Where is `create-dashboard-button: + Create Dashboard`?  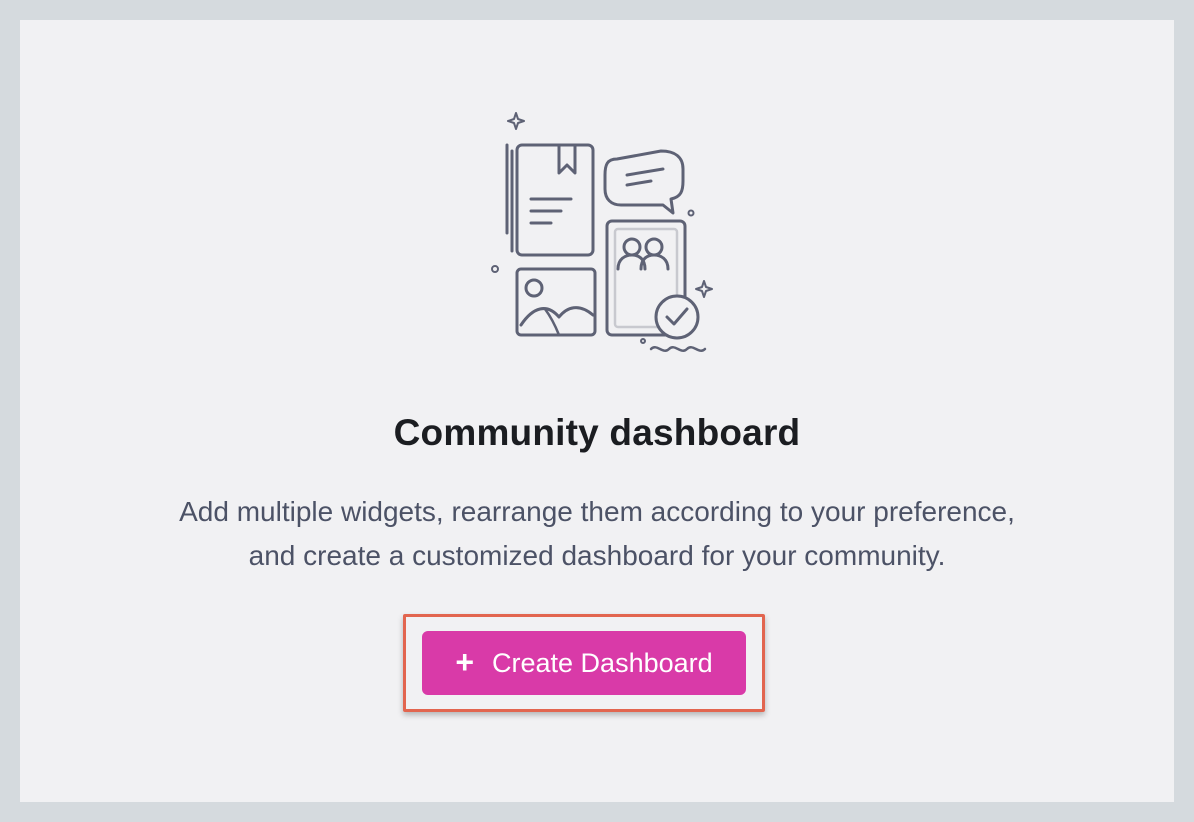
create-dashboard-button: + Create Dashboard is located at coordinates (584, 663).